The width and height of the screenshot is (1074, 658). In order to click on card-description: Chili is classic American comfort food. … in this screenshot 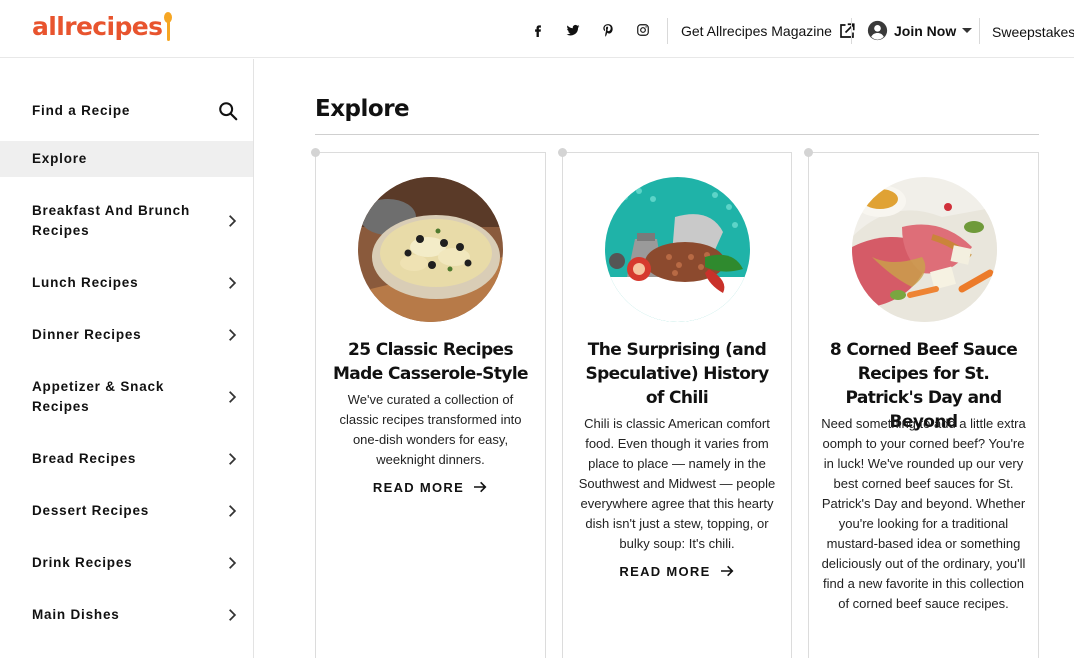, I will do `click(677, 483)`.